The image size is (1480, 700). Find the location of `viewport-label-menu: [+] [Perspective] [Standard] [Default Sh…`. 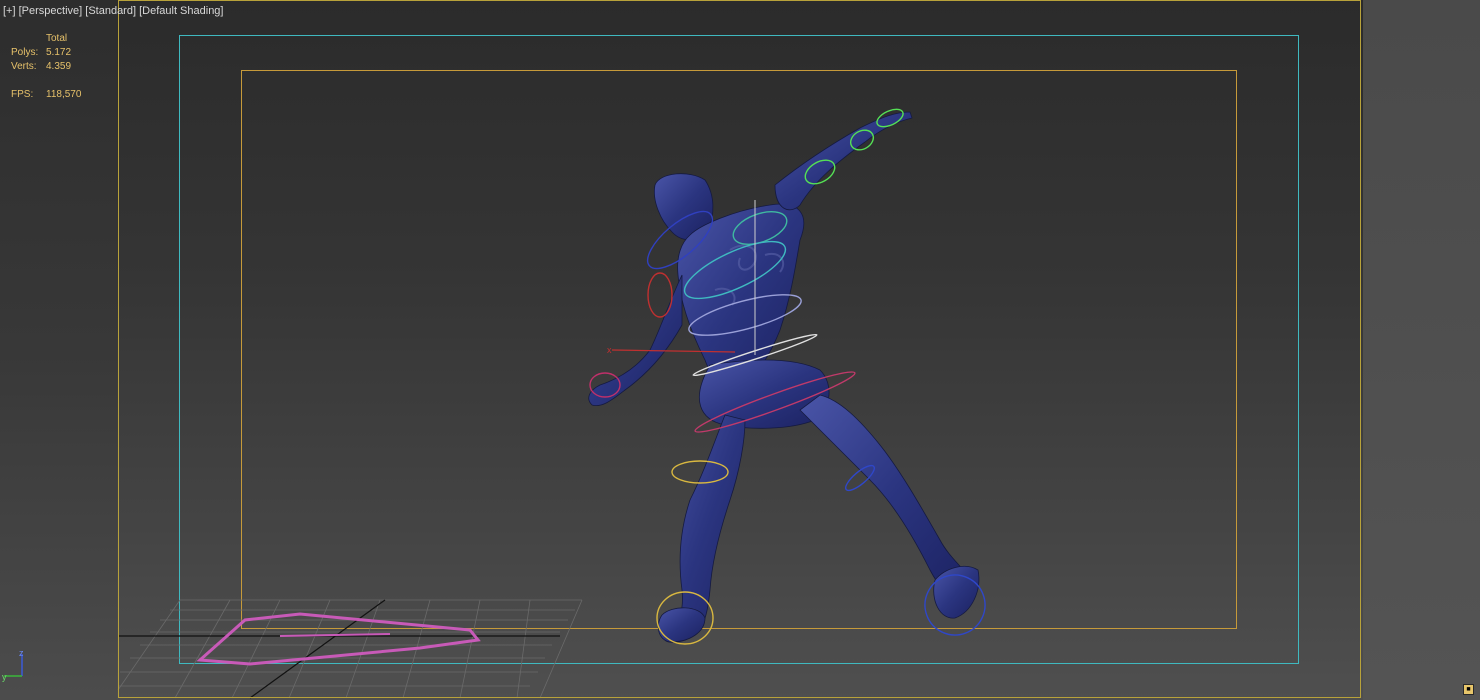

viewport-label-menu: [+] [Perspective] [Standard] [Default Sh… is located at coordinates (113, 11).